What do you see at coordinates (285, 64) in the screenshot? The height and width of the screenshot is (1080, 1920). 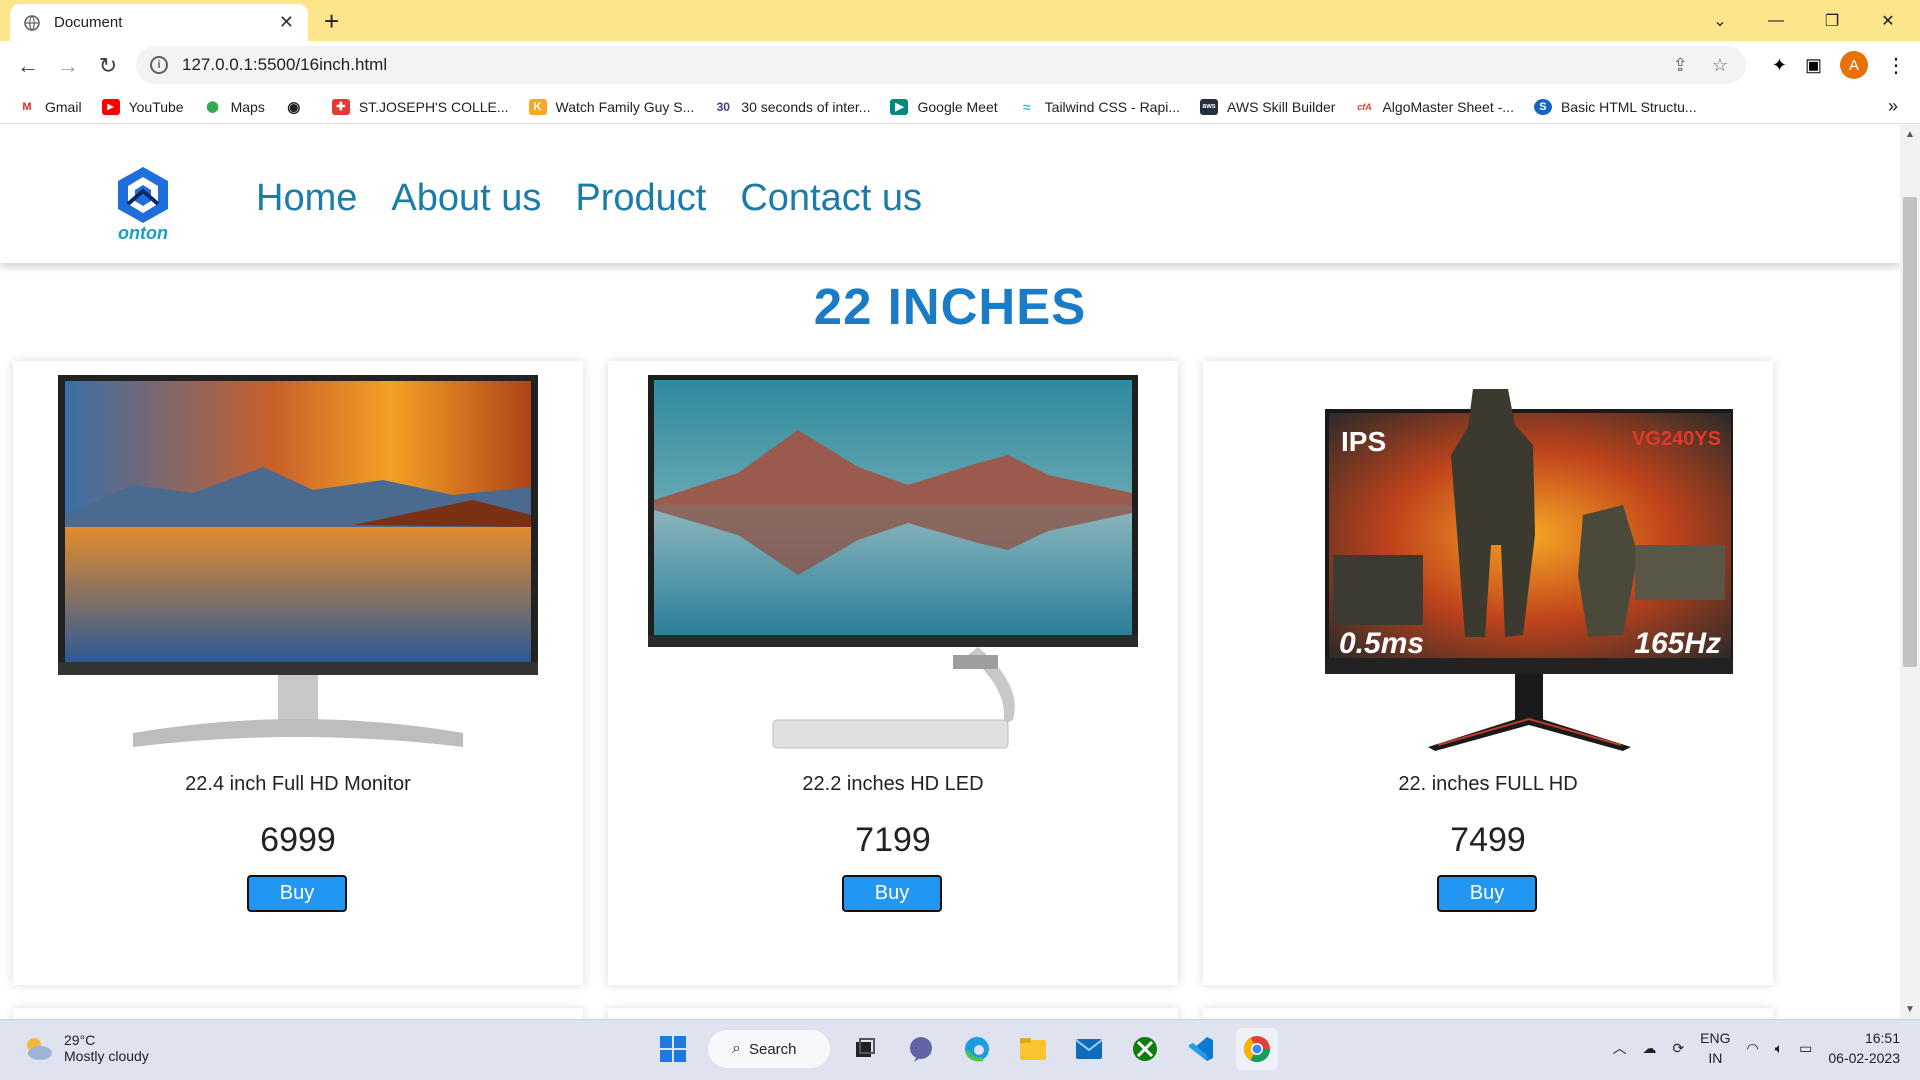 I see `url-text: 127.0.0.1:5500/16inch.html` at bounding box center [285, 64].